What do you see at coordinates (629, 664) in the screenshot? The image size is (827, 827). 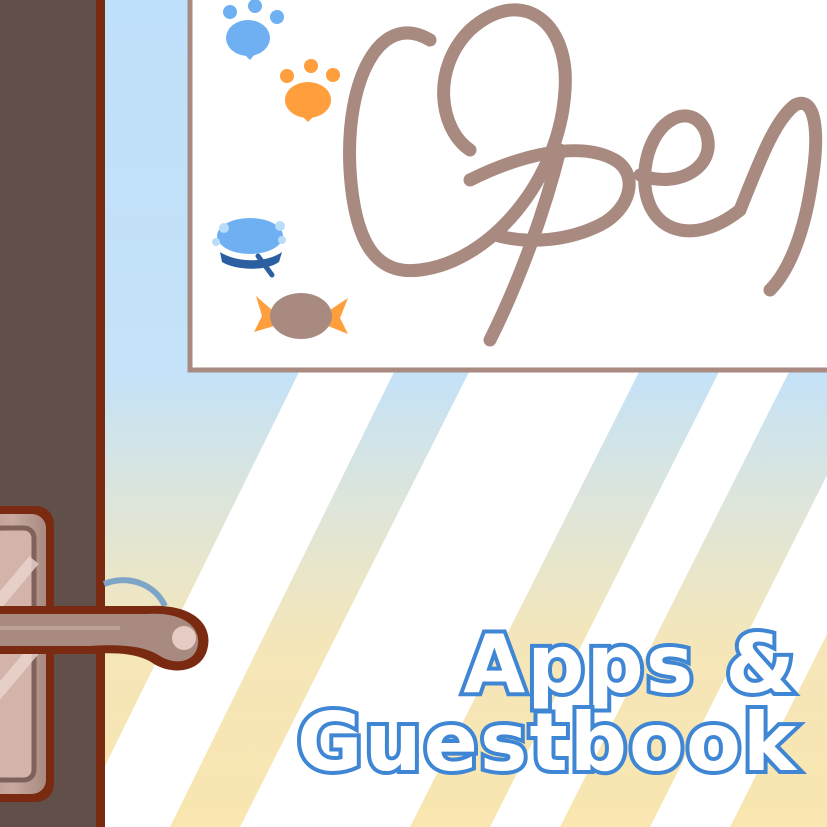 I see `title-line-apps: Apps &` at bounding box center [629, 664].